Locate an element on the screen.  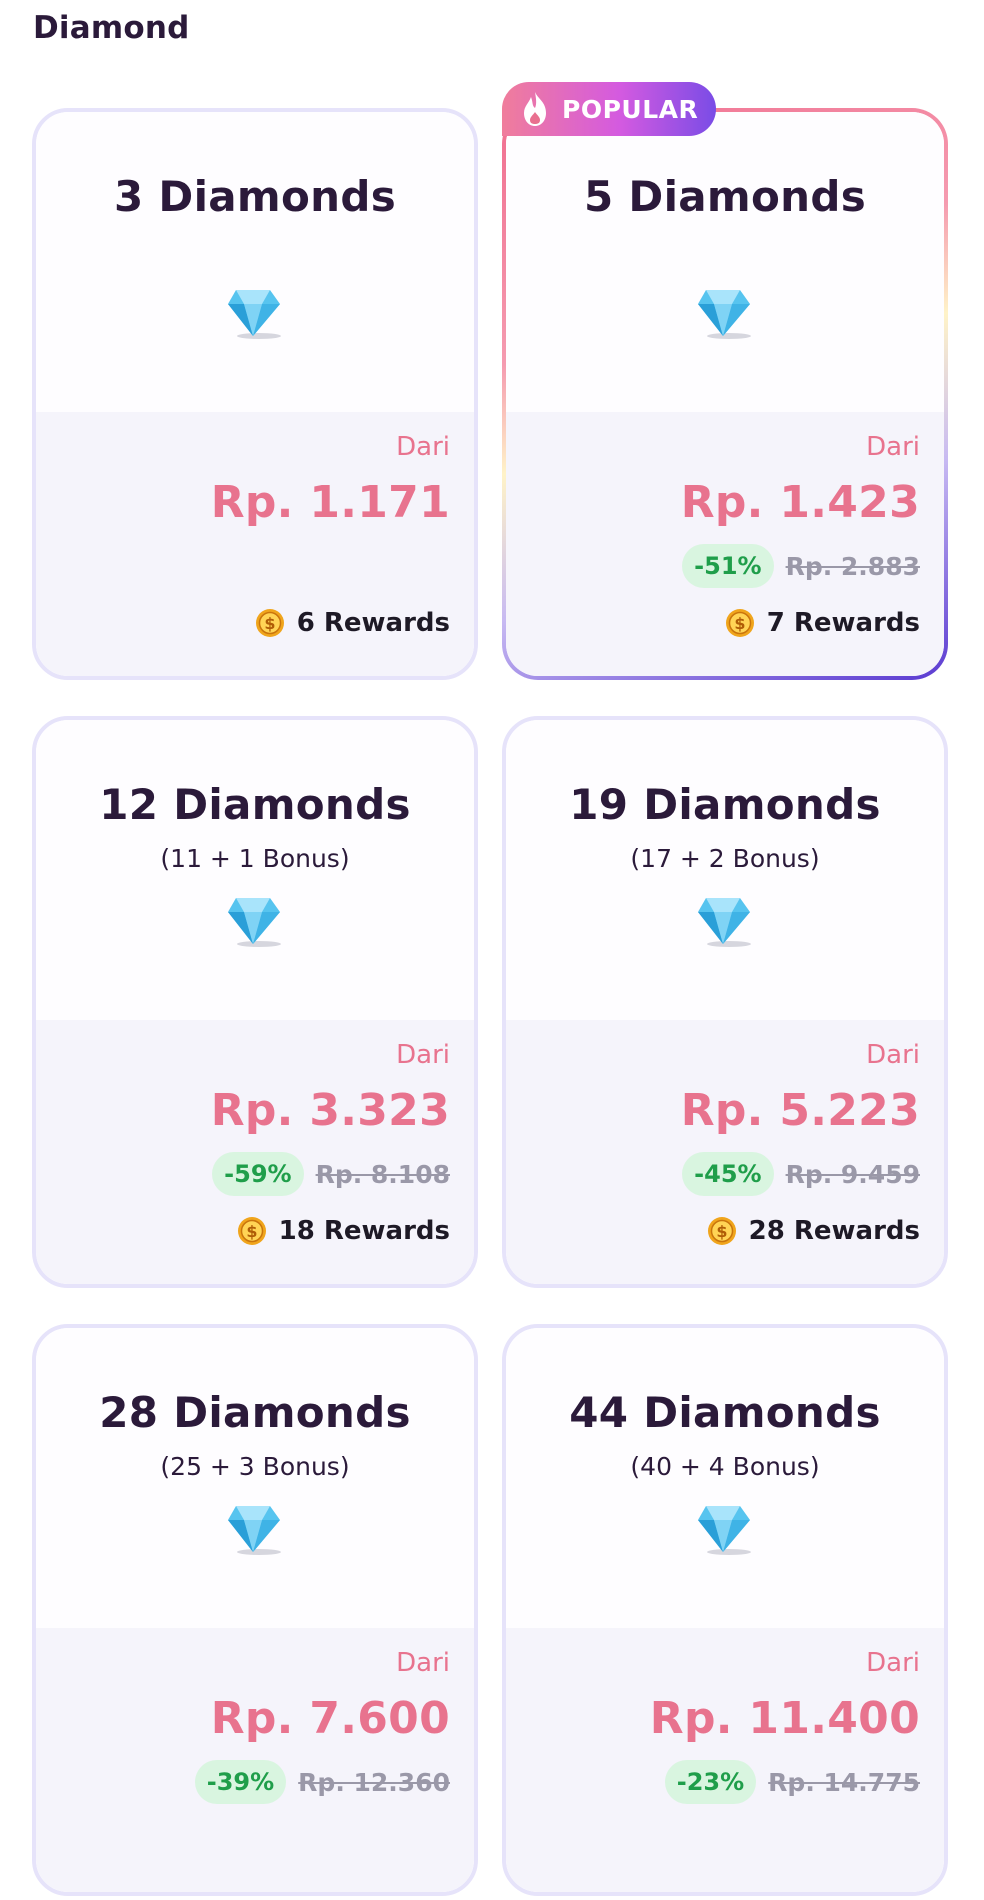
discount-row: -23% Rp. 14.775 is located at coordinates (792, 1782).